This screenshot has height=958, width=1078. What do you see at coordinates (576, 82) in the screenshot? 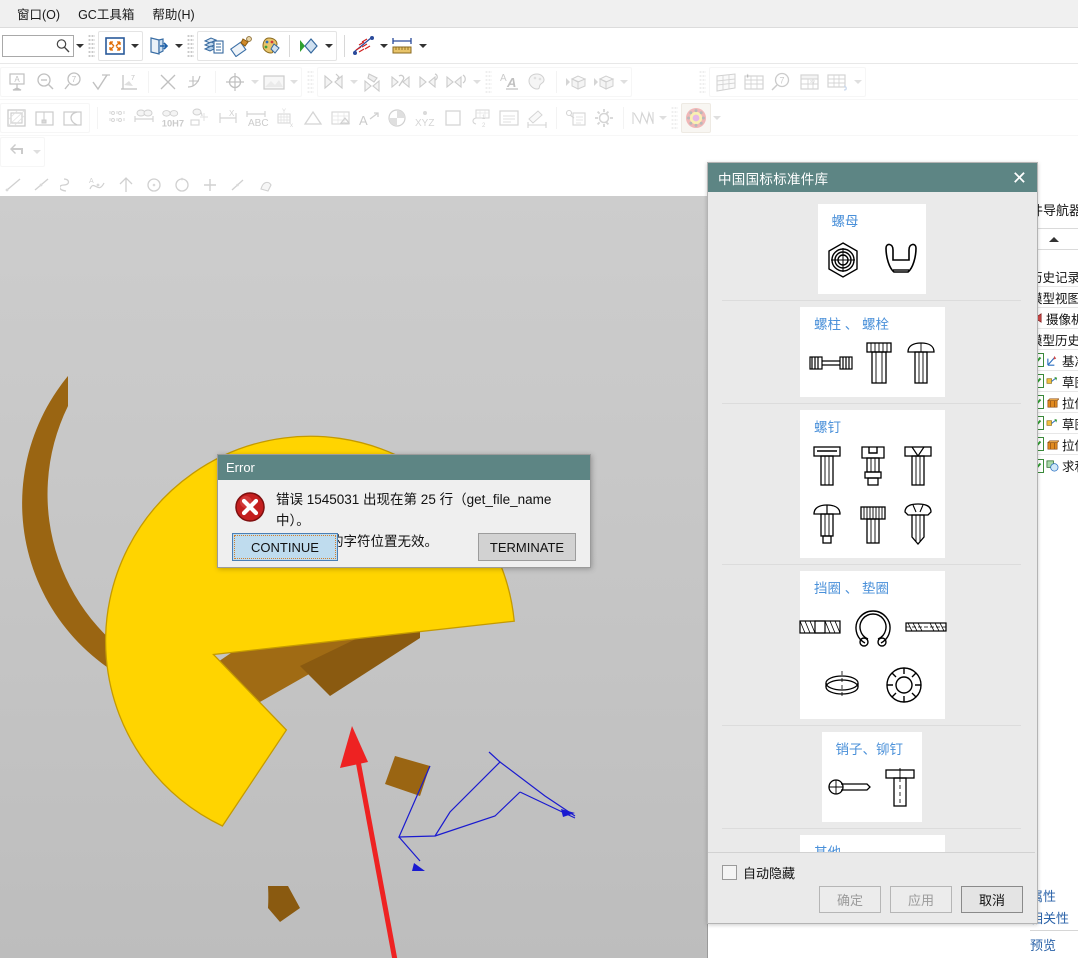
I see `solid-extrude-icon` at bounding box center [576, 82].